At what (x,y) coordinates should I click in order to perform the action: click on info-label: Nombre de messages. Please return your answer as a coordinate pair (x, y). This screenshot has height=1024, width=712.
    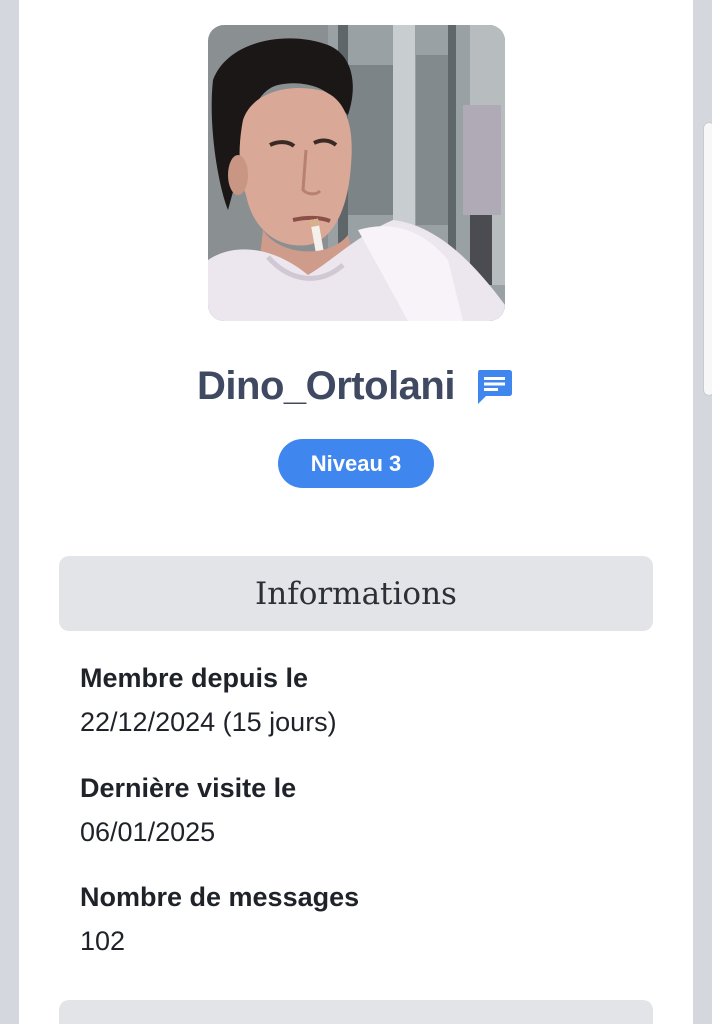
    Looking at the image, I should click on (220, 897).